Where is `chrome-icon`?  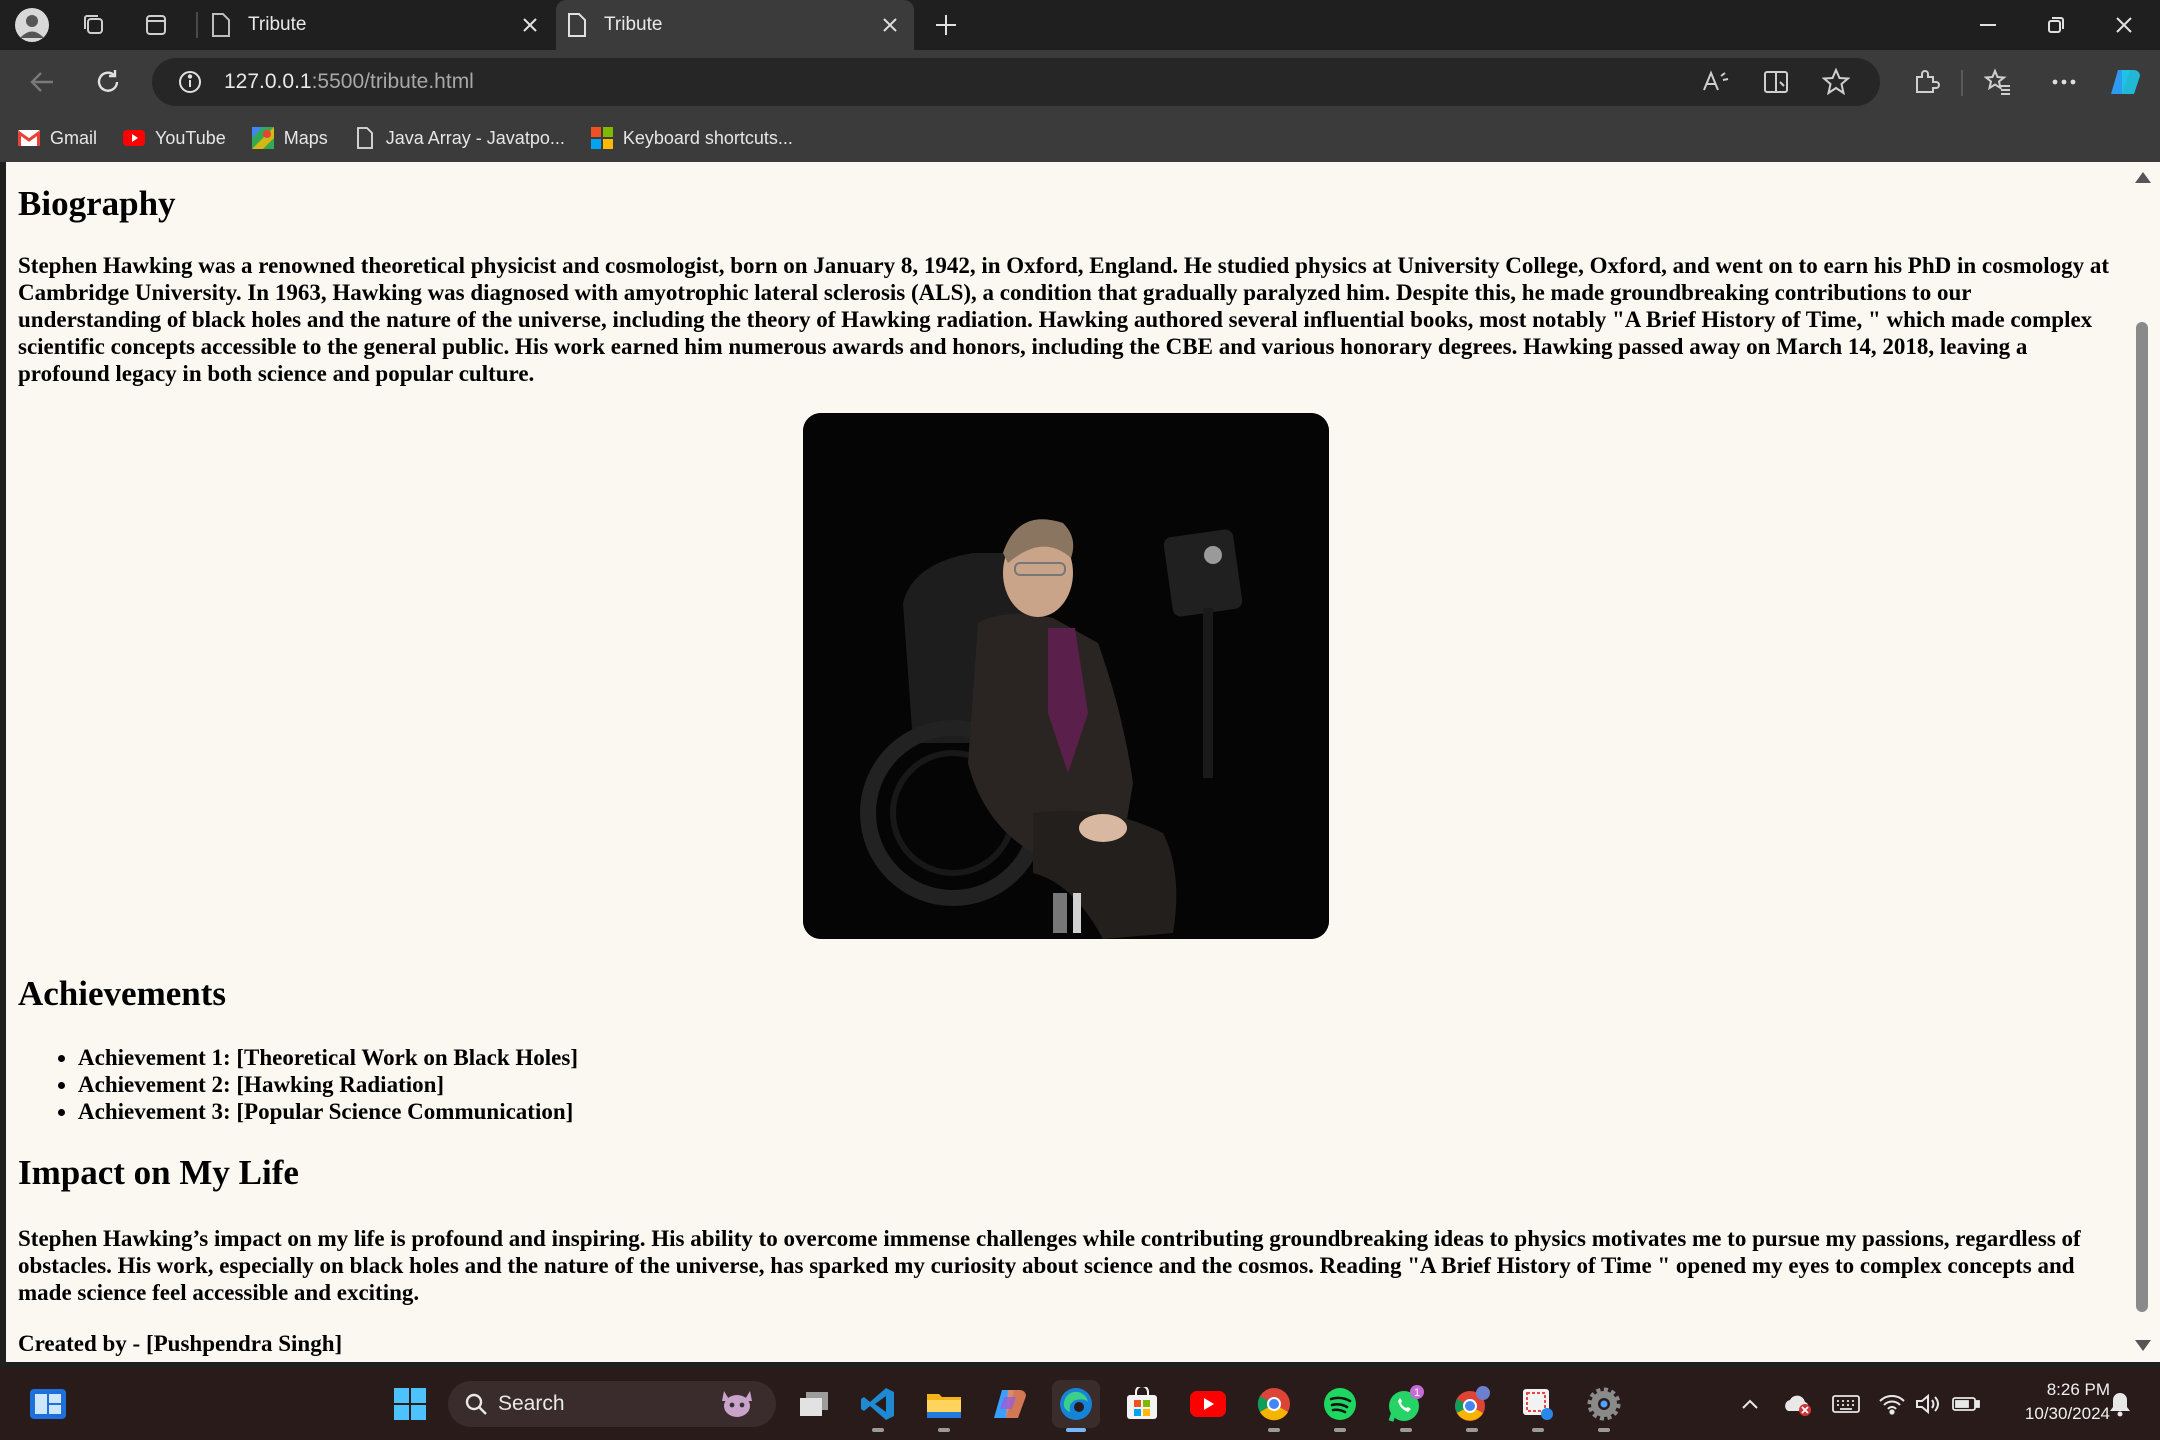 chrome-icon is located at coordinates (1274, 1406).